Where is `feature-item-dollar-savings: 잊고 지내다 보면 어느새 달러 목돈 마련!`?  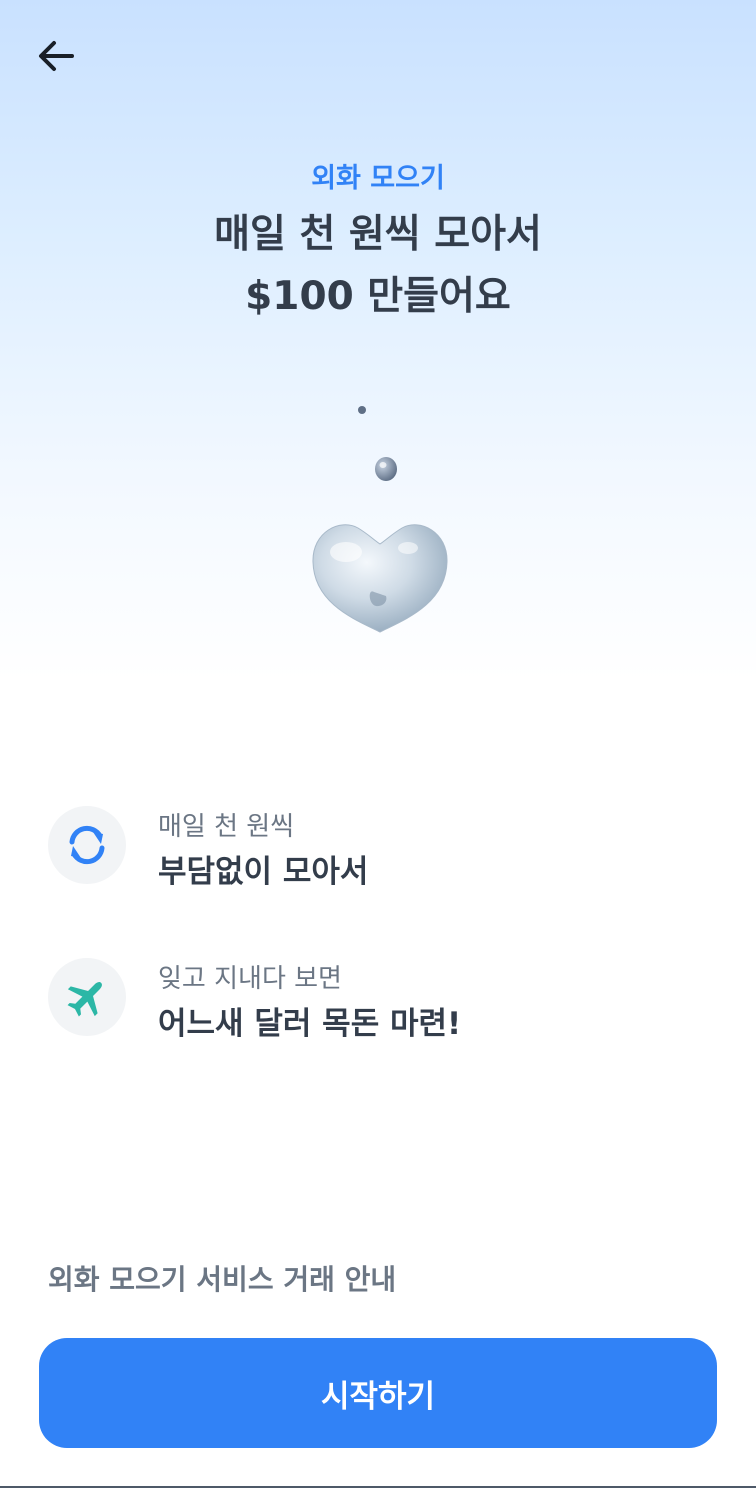 feature-item-dollar-savings: 잊고 지내다 보면 어느새 달러 목돈 마련! is located at coordinates (378, 1000).